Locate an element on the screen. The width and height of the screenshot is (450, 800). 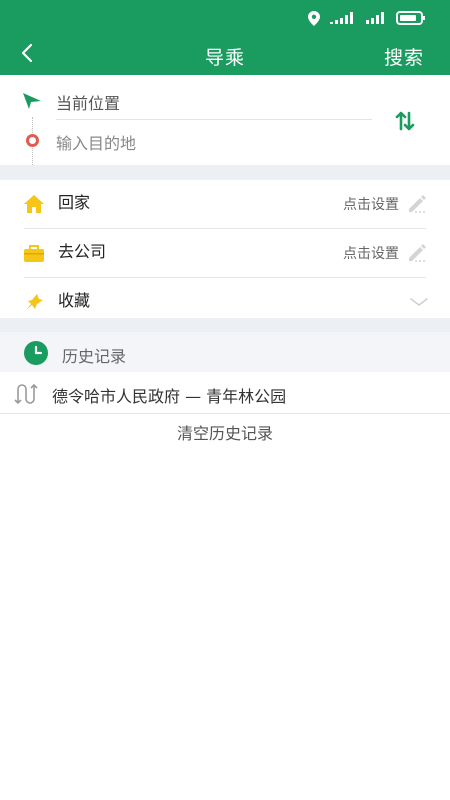
home-label: 回家 is located at coordinates (74, 202).